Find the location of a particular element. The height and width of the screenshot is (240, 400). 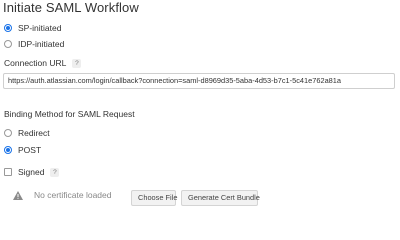

certificate-status: No certificate loaded is located at coordinates (62, 195).